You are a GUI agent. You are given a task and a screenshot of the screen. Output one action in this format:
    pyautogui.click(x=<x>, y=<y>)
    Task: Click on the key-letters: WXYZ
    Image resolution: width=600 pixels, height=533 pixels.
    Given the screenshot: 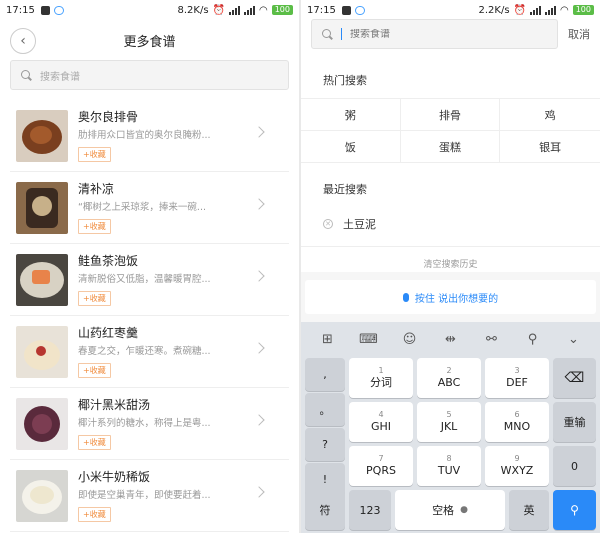 What is the action you would take?
    pyautogui.click(x=517, y=470)
    